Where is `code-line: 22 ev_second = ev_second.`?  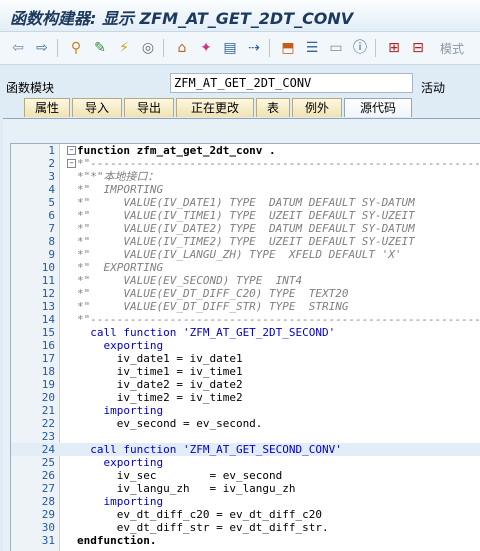 code-line: 22 ev_second = ev_second. is located at coordinates (152, 423).